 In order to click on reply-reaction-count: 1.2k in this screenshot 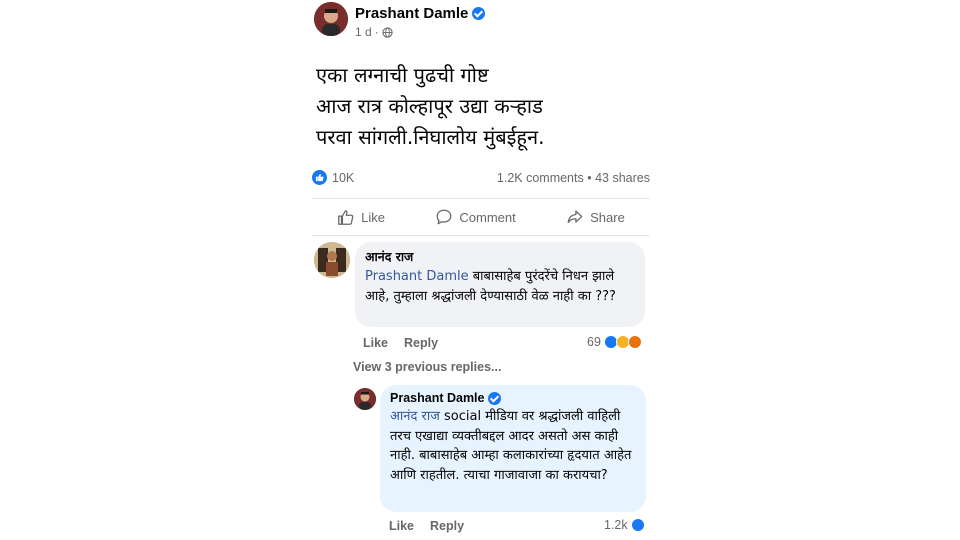, I will do `click(616, 525)`.